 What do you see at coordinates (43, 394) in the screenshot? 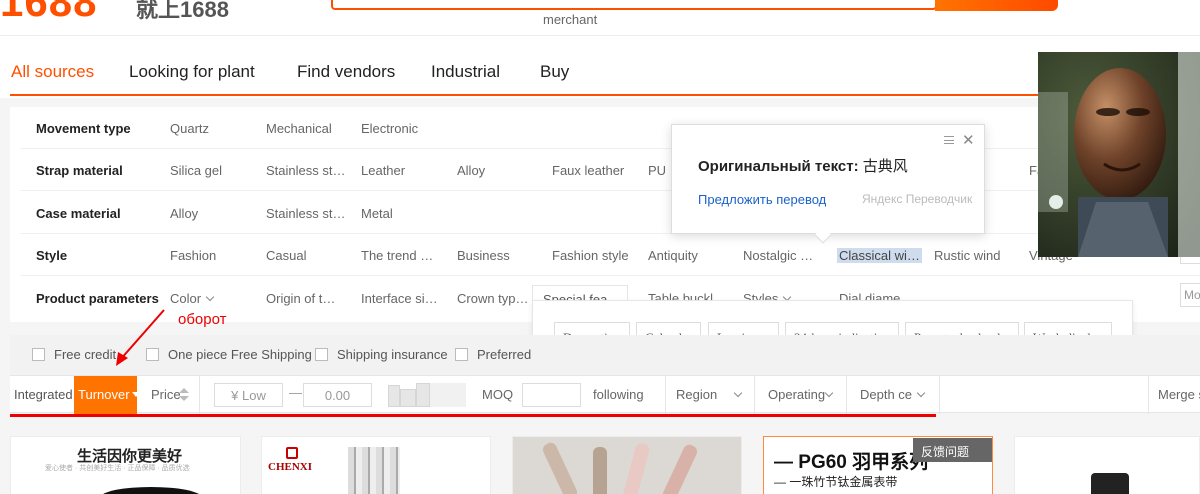
I see `sort-integrated: Integrated` at bounding box center [43, 394].